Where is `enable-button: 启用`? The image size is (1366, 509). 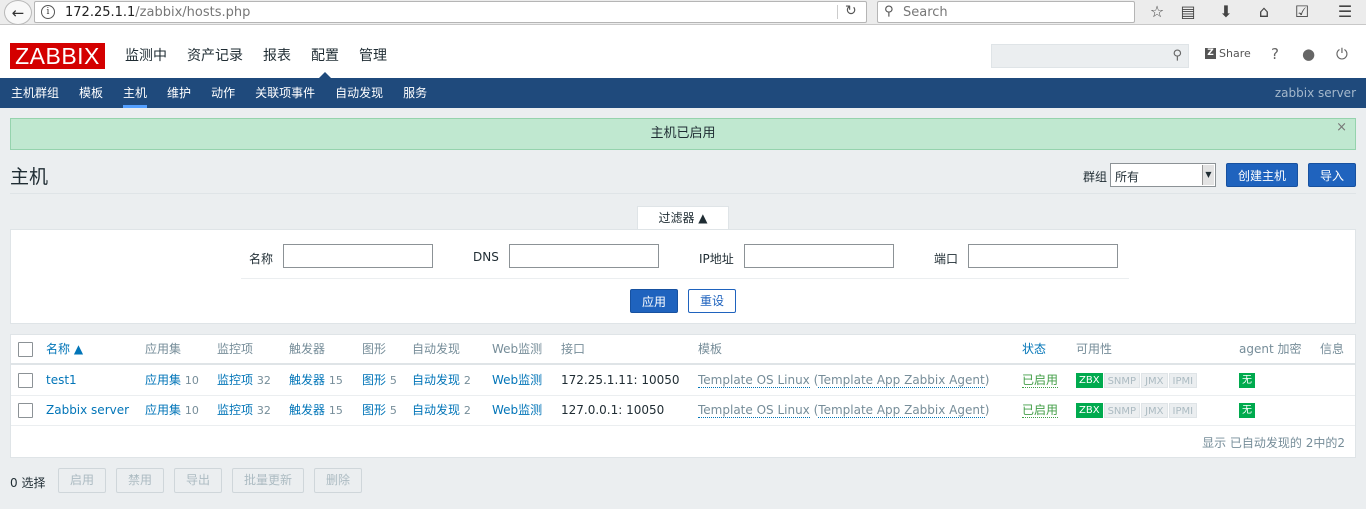
enable-button: 启用 is located at coordinates (82, 480).